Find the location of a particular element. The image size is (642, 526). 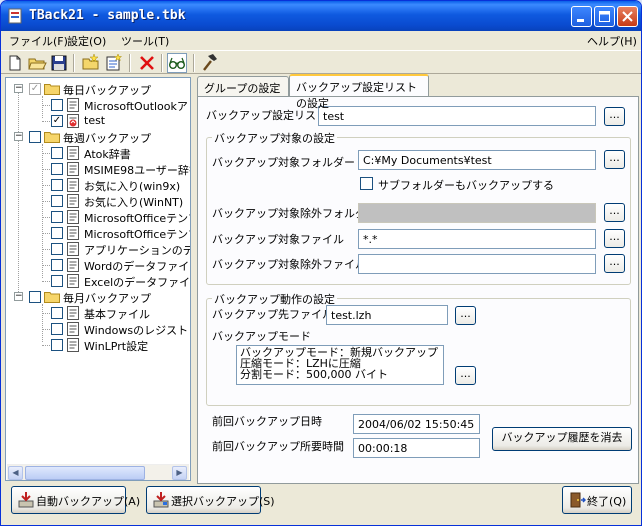

tree-item: MicrosoftOutlookアドレ is located at coordinates (98, 105).